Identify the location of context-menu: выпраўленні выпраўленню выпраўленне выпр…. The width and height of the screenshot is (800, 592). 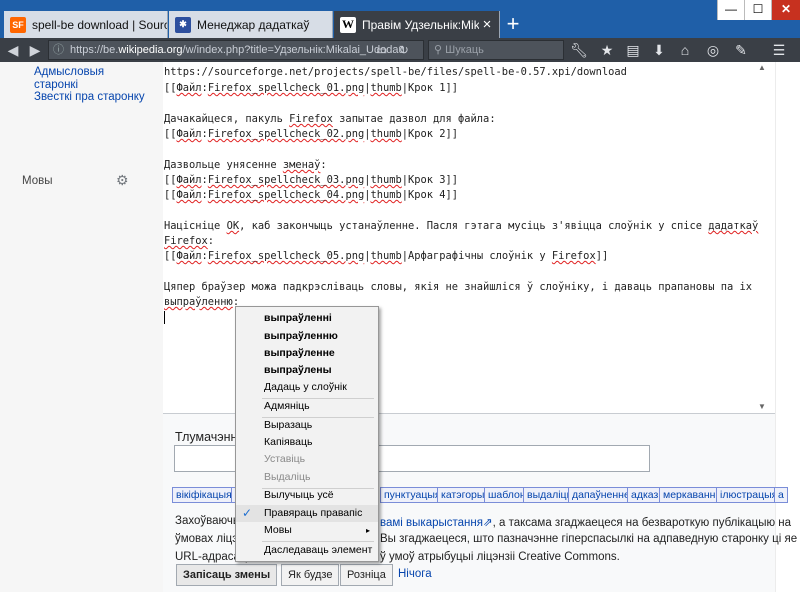
(307, 434).